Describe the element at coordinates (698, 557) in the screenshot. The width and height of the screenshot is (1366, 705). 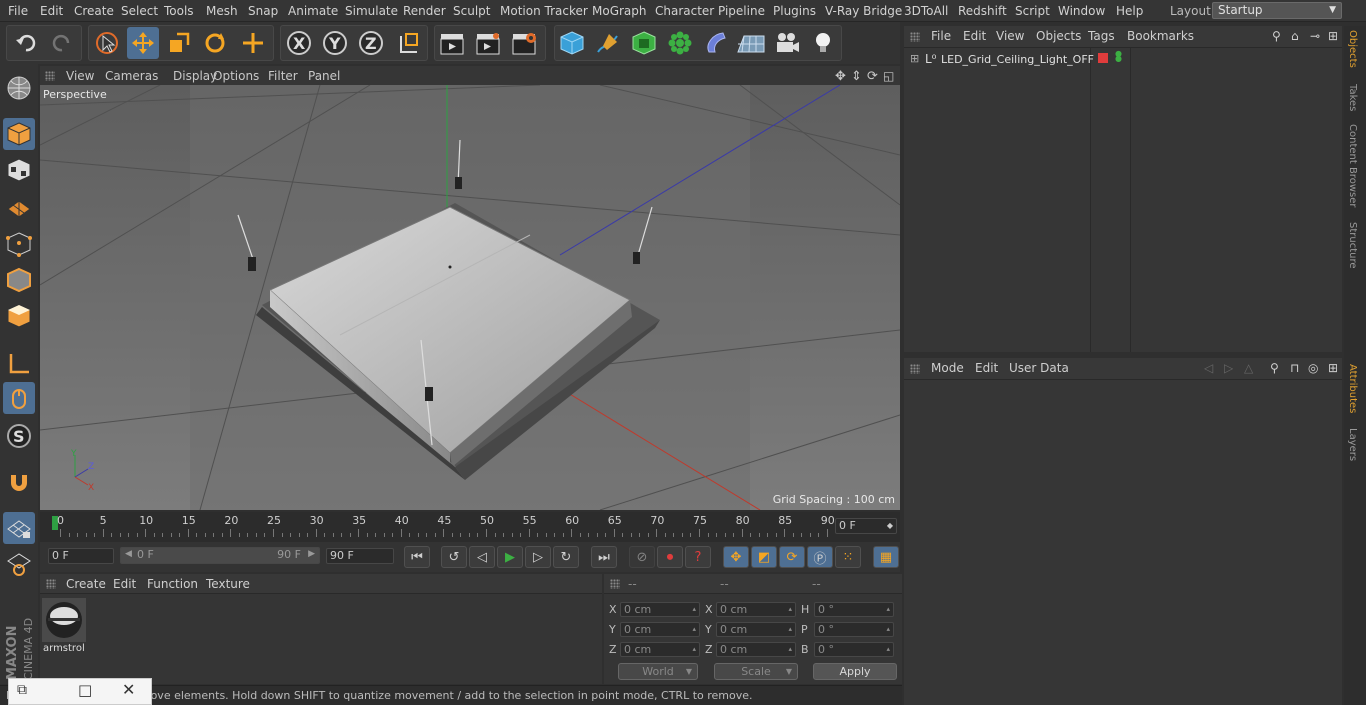
I see `keyframe-selection-button: ?` at that location.